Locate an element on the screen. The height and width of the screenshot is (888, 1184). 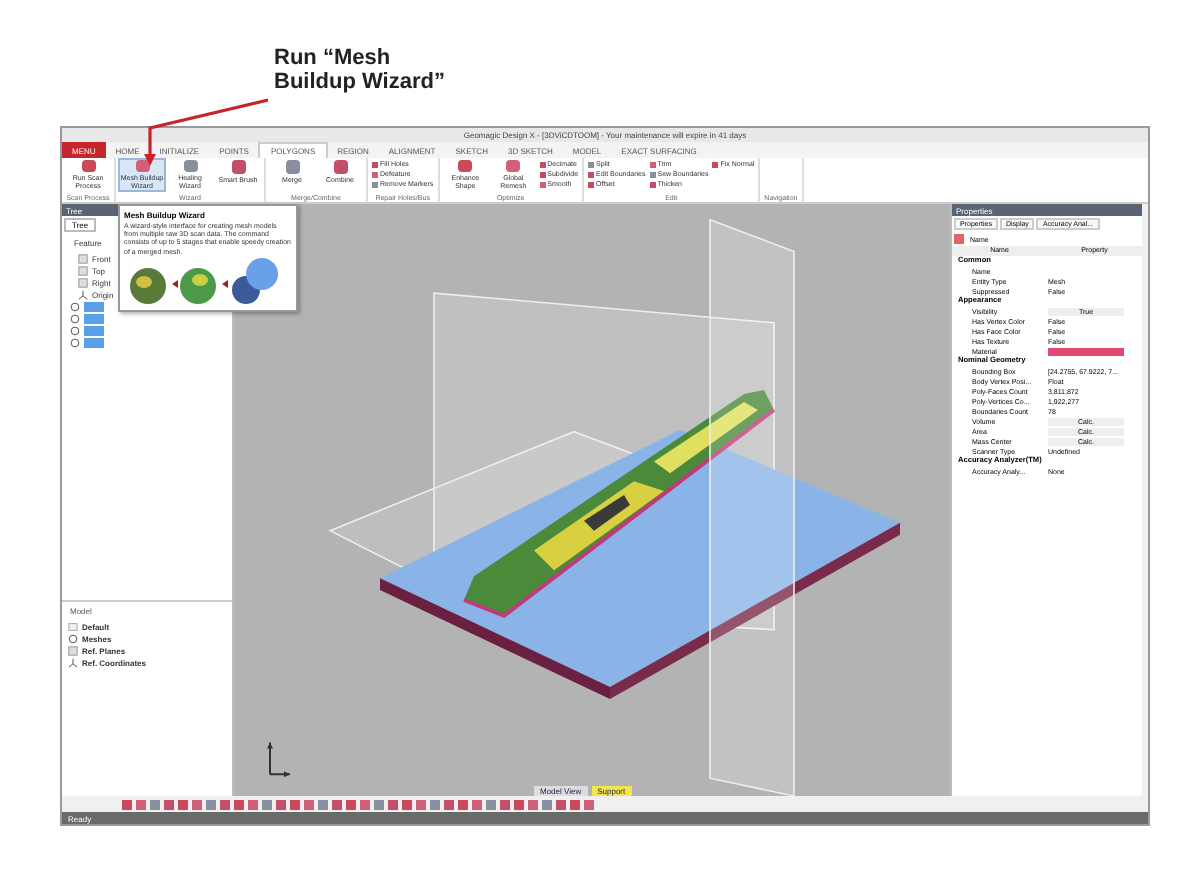
annotation-arrow is located at coordinates (206, 132).